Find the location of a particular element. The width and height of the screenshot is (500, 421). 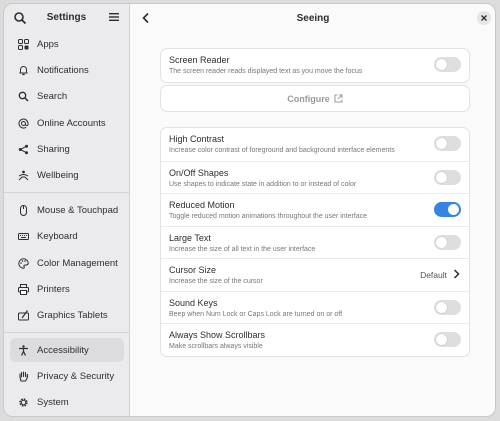

sidebar-item-wellbeing: Wellbeing is located at coordinates (67, 175).